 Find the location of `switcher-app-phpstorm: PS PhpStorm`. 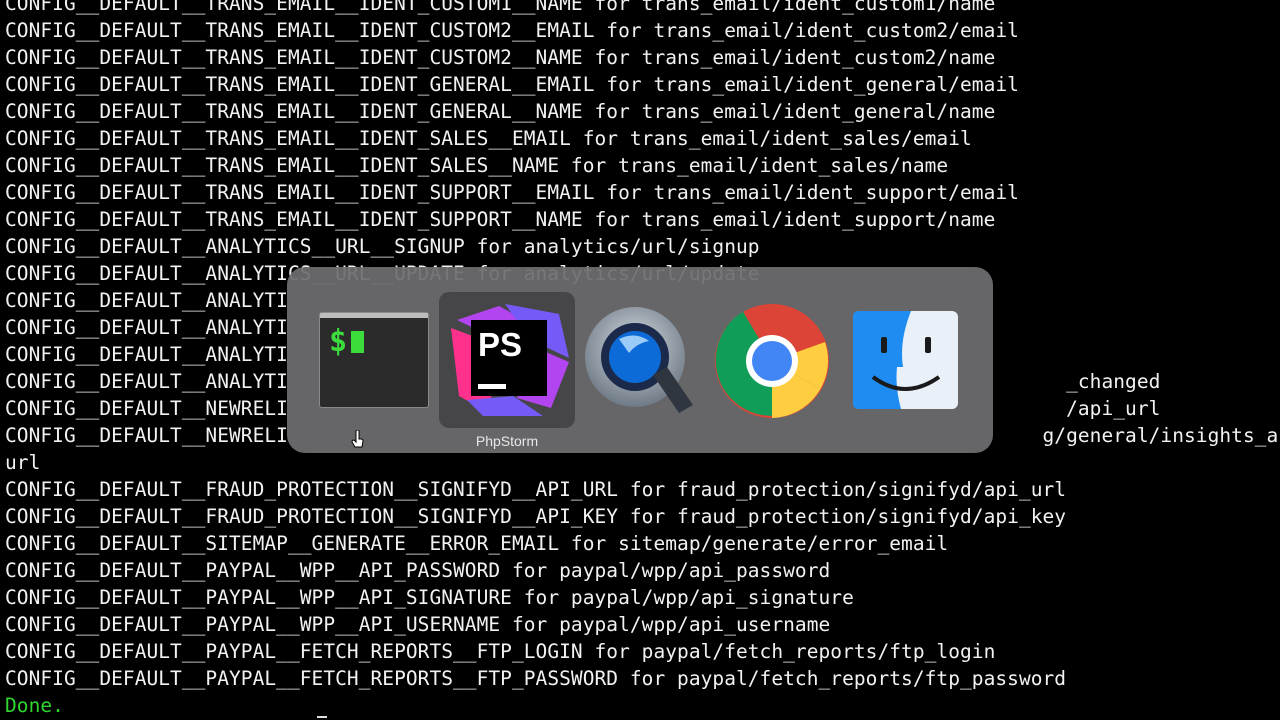

switcher-app-phpstorm: PS PhpStorm is located at coordinates (507, 370).